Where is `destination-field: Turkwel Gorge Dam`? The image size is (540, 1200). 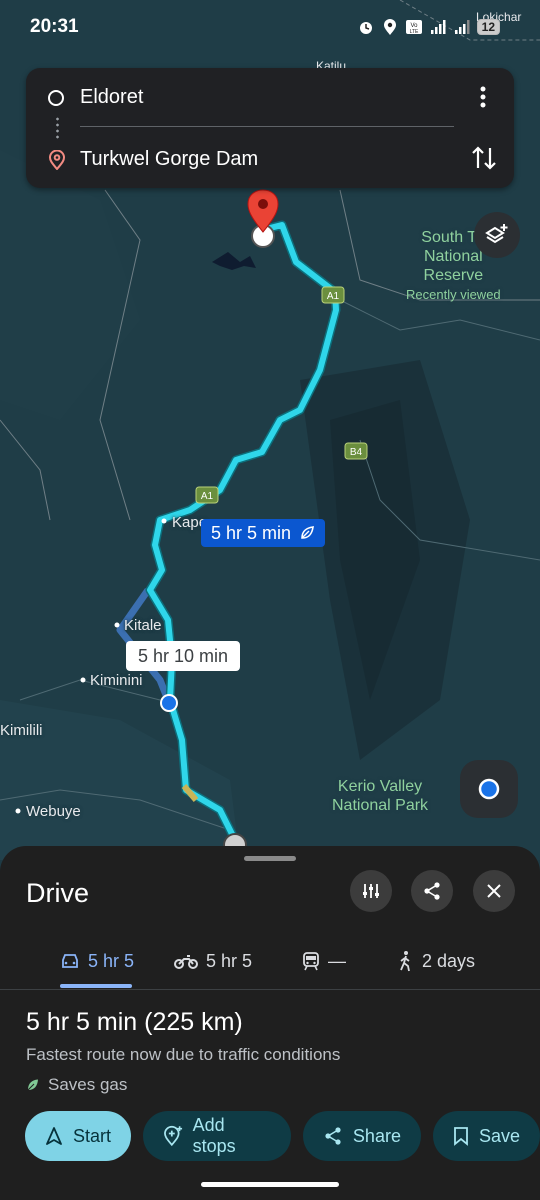 destination-field: Turkwel Gorge Dam is located at coordinates (153, 159).